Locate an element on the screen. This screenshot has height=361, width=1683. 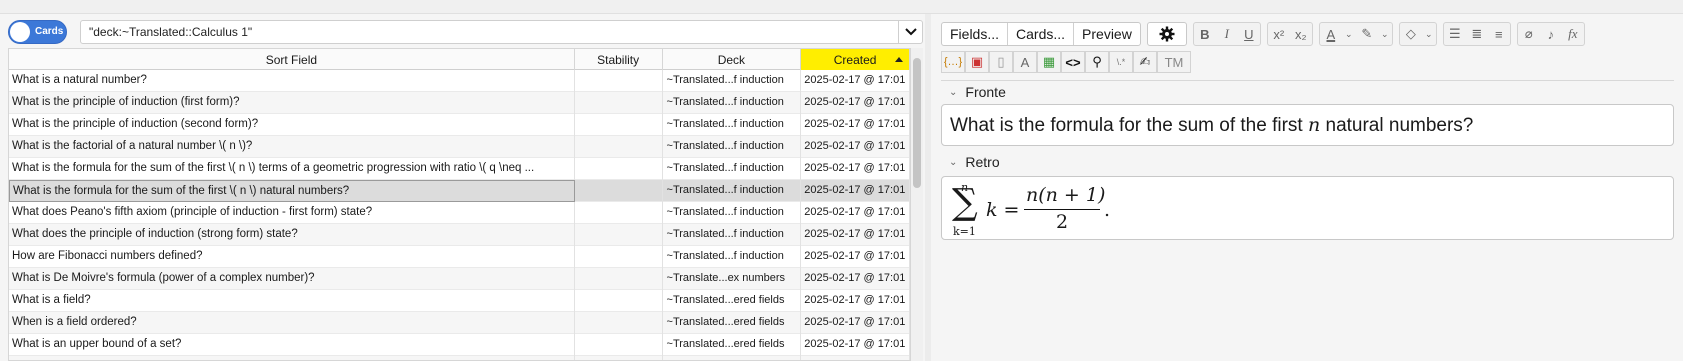
tm-button: TM is located at coordinates (1174, 62).